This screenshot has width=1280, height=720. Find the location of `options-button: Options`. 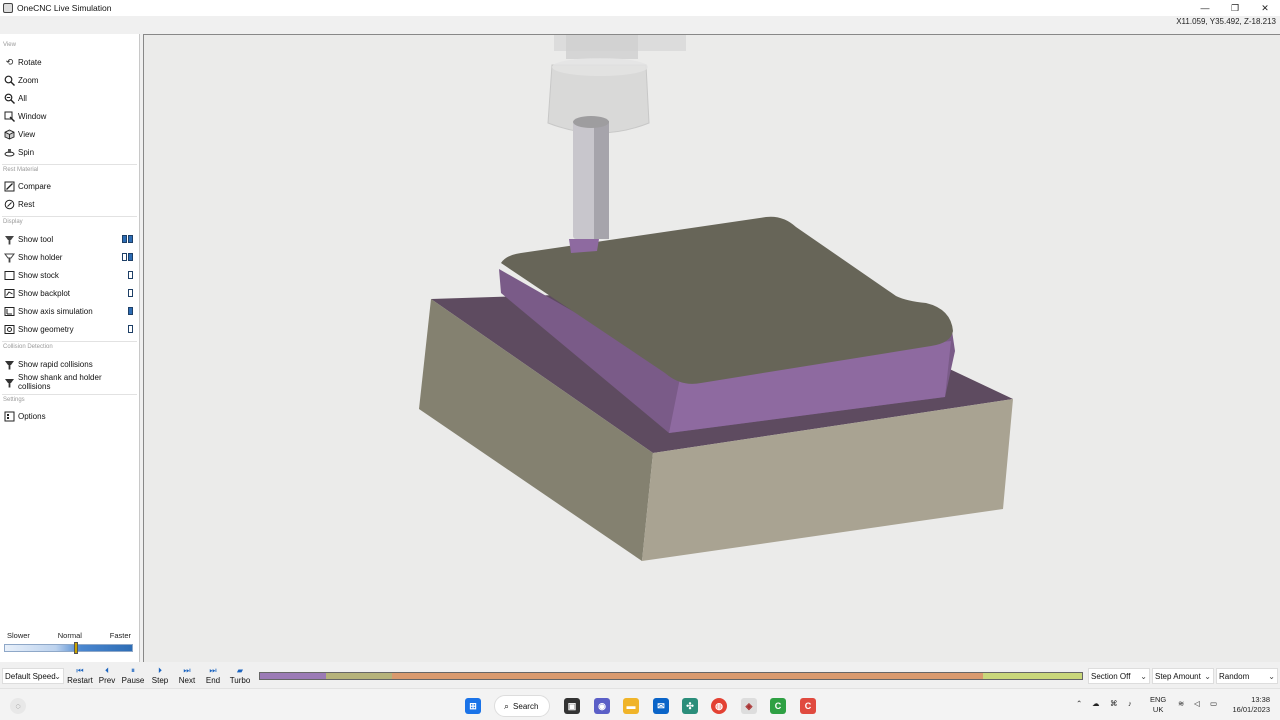

options-button: Options is located at coordinates (70, 416).